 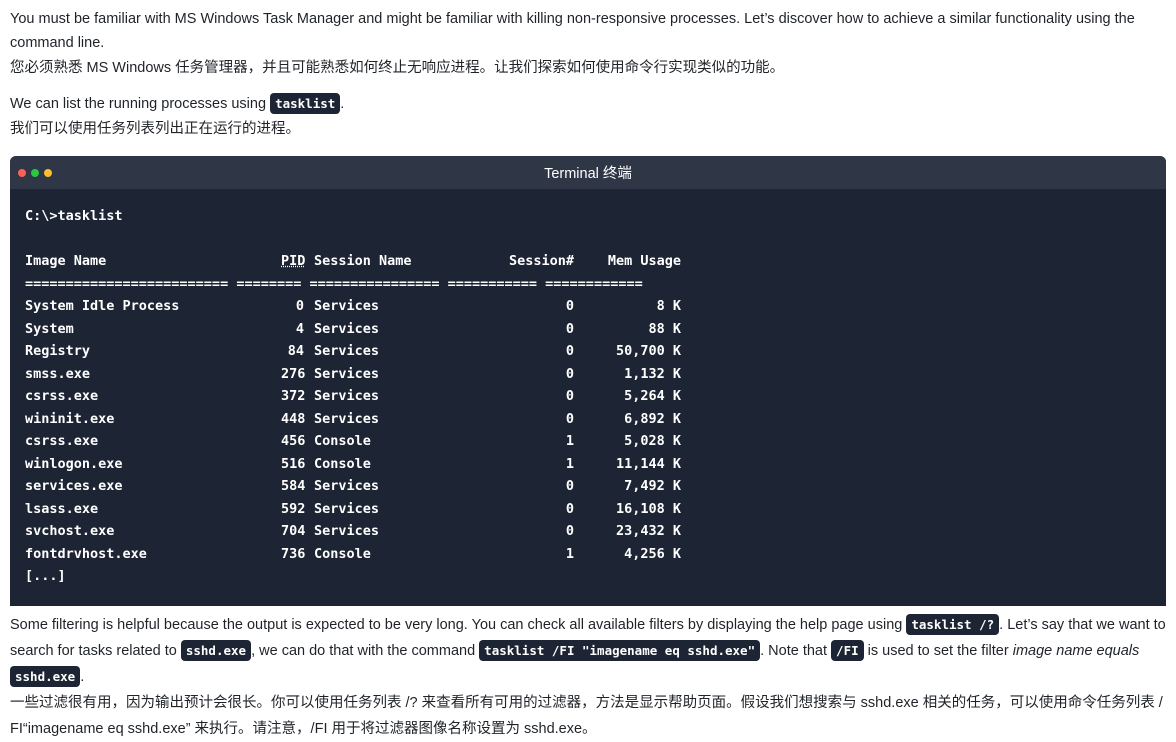 I want to click on process-row: smss.exe 276 Services 0 1,132 K, so click(x=588, y=374).